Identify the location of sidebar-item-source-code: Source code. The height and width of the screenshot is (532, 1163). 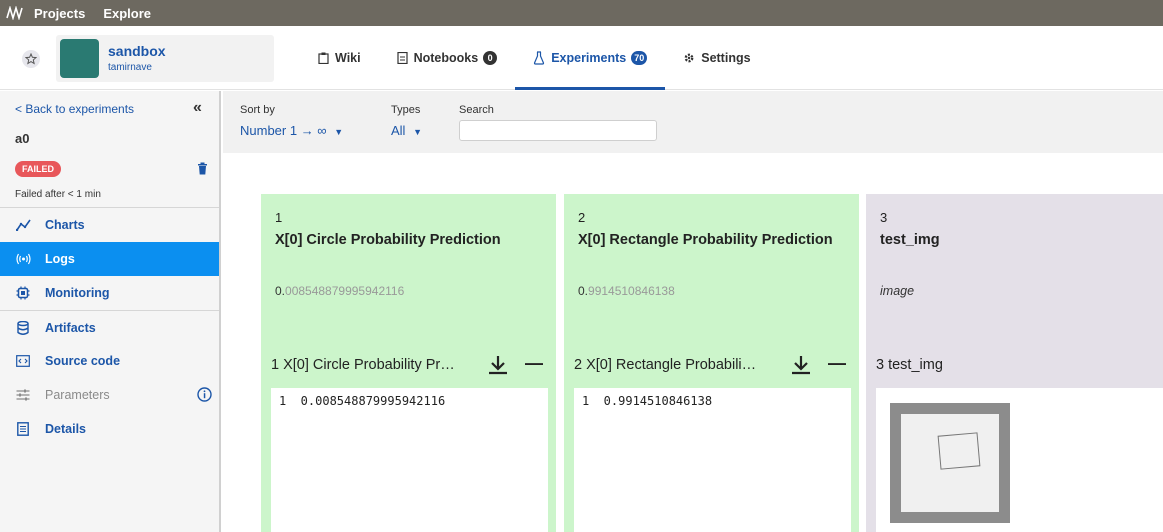
(109, 361).